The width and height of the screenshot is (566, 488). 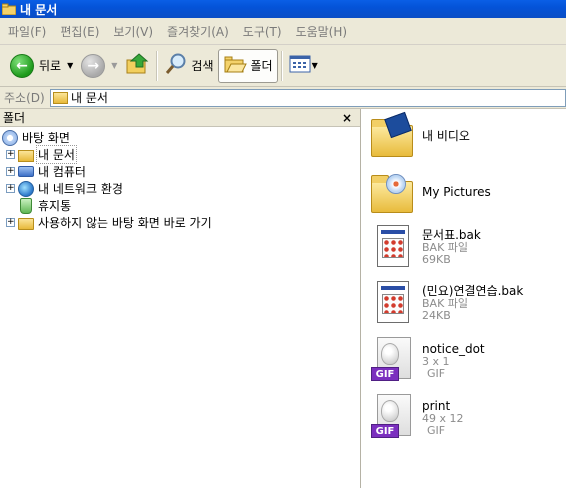 What do you see at coordinates (93, 65) in the screenshot?
I see `forward-arrow-icon: →` at bounding box center [93, 65].